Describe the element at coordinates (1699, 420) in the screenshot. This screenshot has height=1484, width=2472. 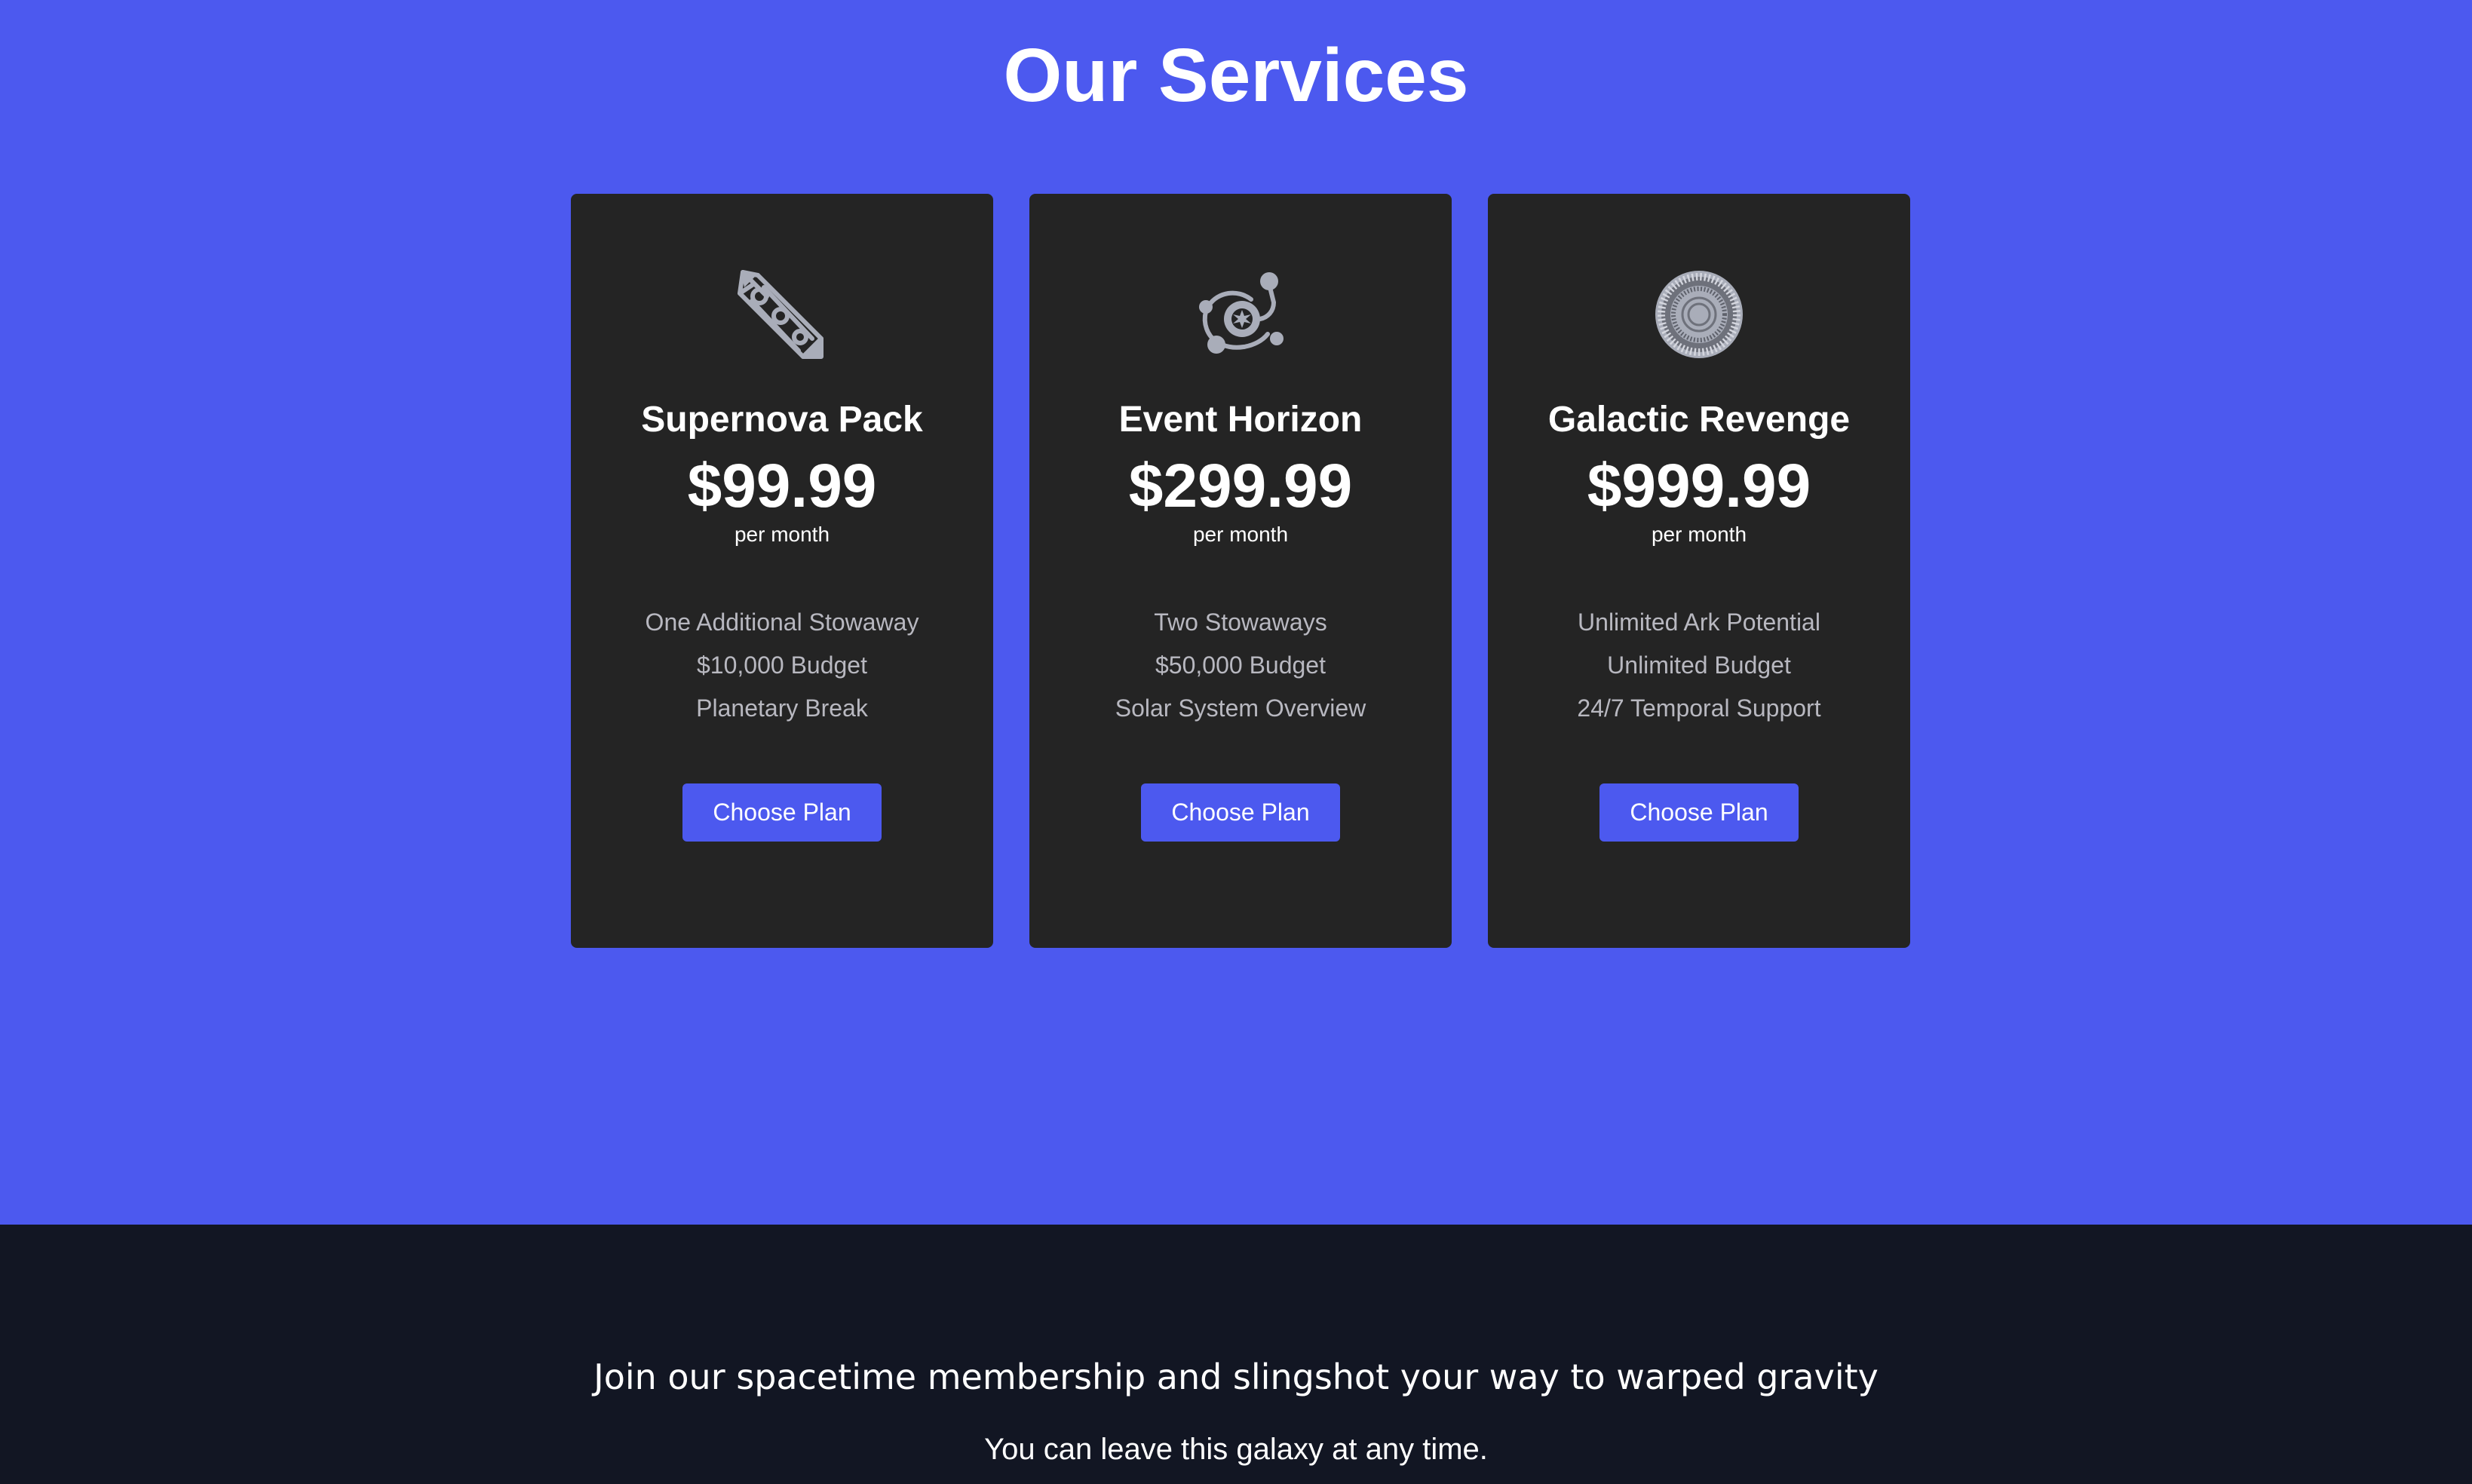
I see `plan-name: Galactic Revenge` at that location.